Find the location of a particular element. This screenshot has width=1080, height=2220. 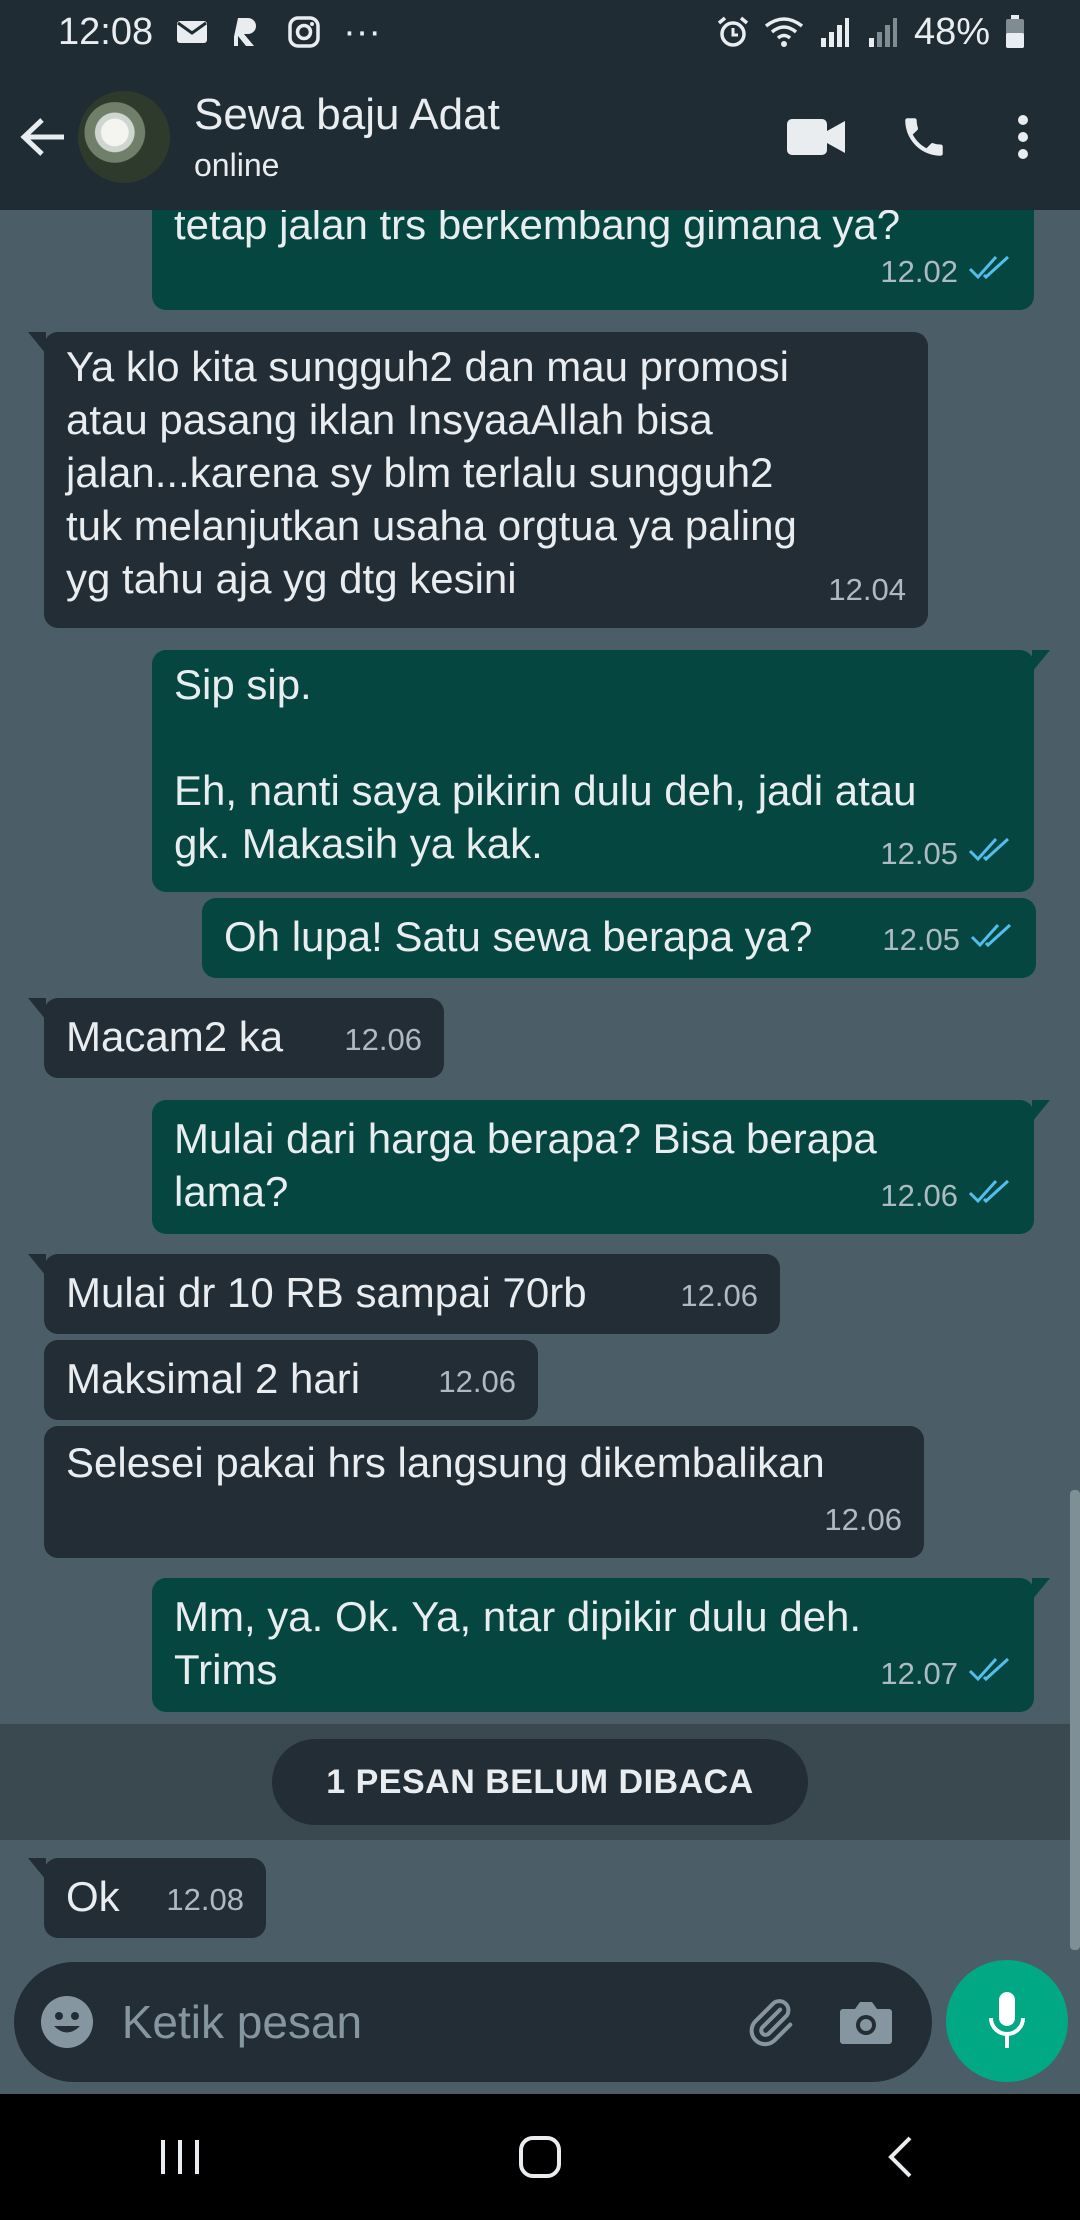

email-icon is located at coordinates (192, 32).